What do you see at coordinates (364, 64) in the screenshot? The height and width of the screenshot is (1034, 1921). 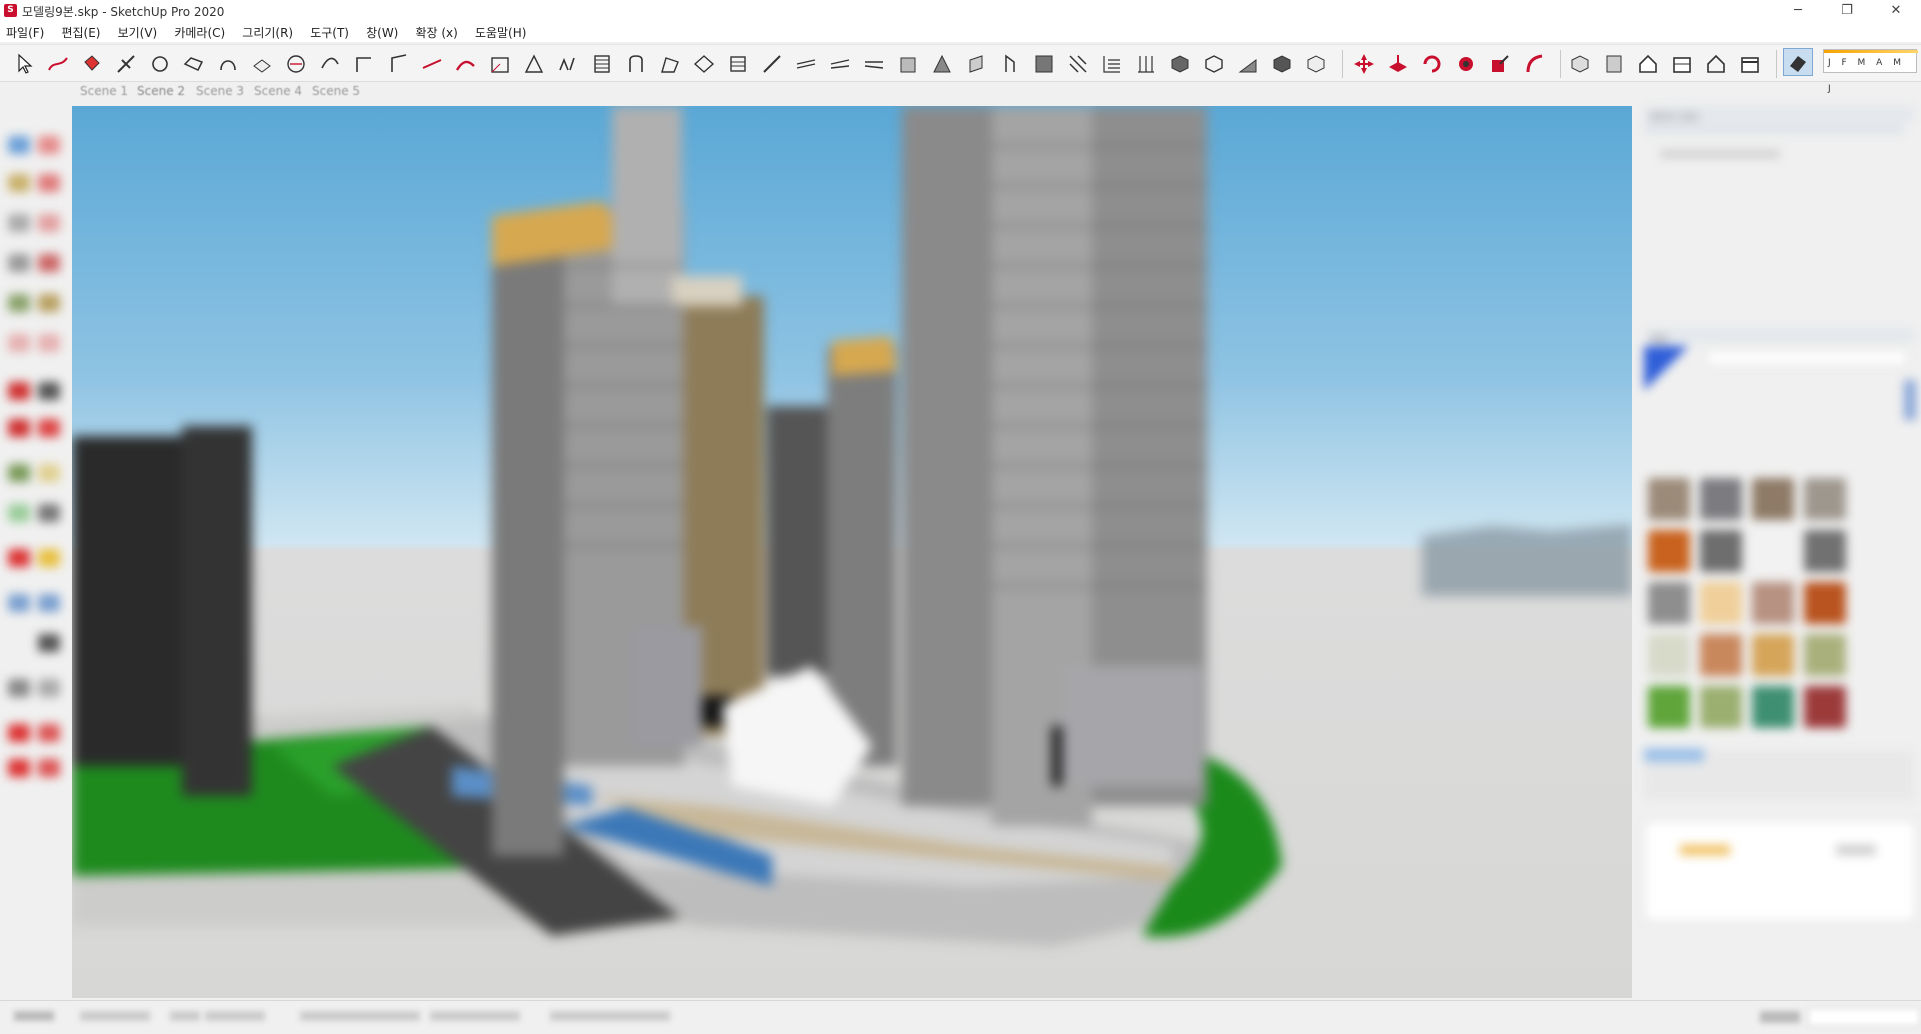 I see `move-tool-icon` at bounding box center [364, 64].